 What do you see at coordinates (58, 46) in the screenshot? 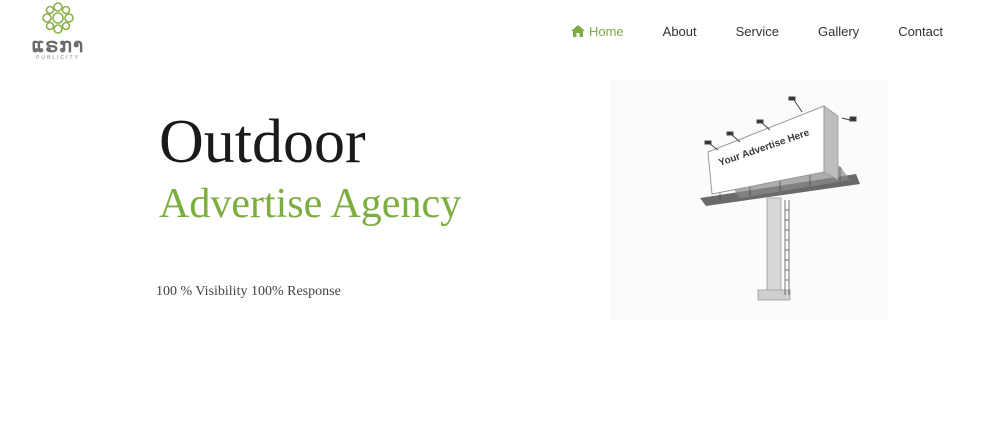
I see `logo-wordmark: ແຣກາ` at bounding box center [58, 46].